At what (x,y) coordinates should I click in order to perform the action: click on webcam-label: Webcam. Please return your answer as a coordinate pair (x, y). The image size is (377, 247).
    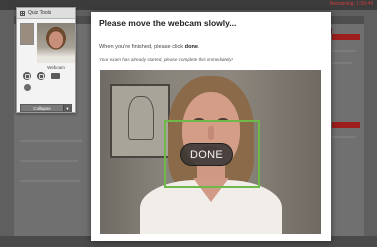
    Looking at the image, I should click on (56, 67).